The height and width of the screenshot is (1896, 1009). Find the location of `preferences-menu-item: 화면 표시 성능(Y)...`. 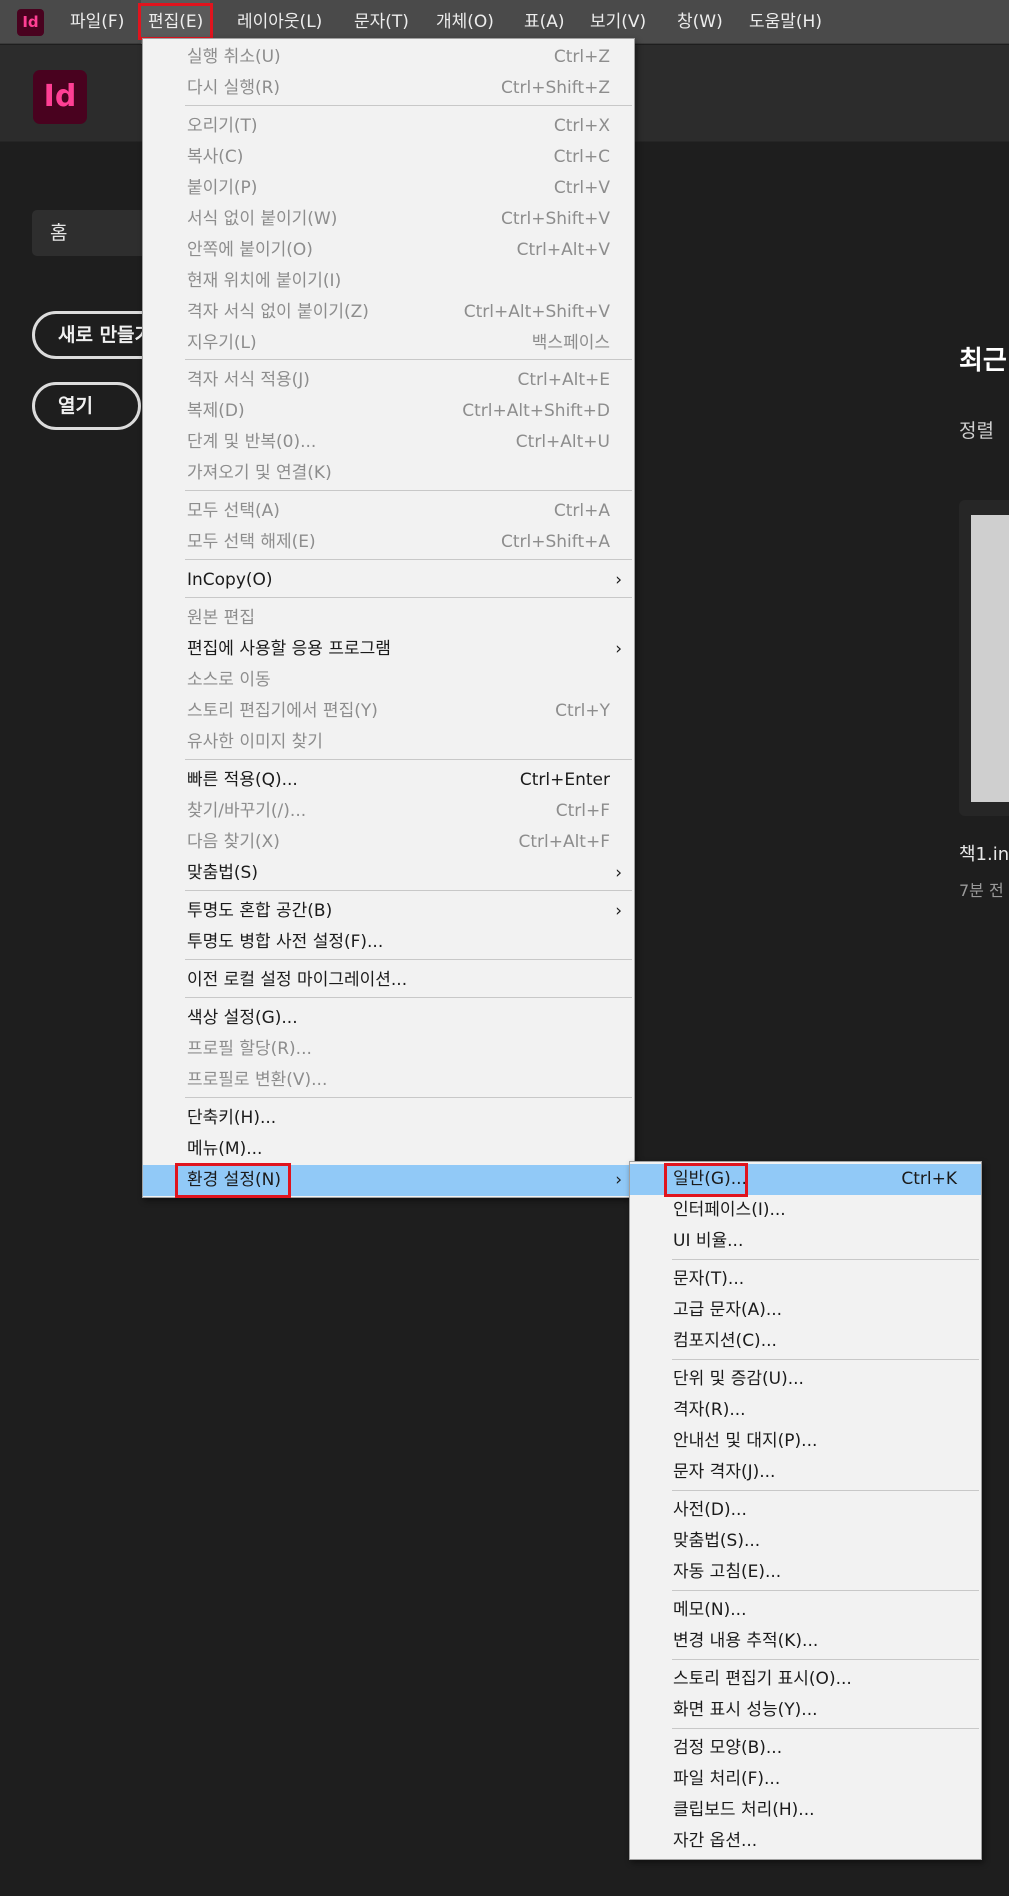

preferences-menu-item: 화면 표시 성능(Y)... is located at coordinates (805, 1710).